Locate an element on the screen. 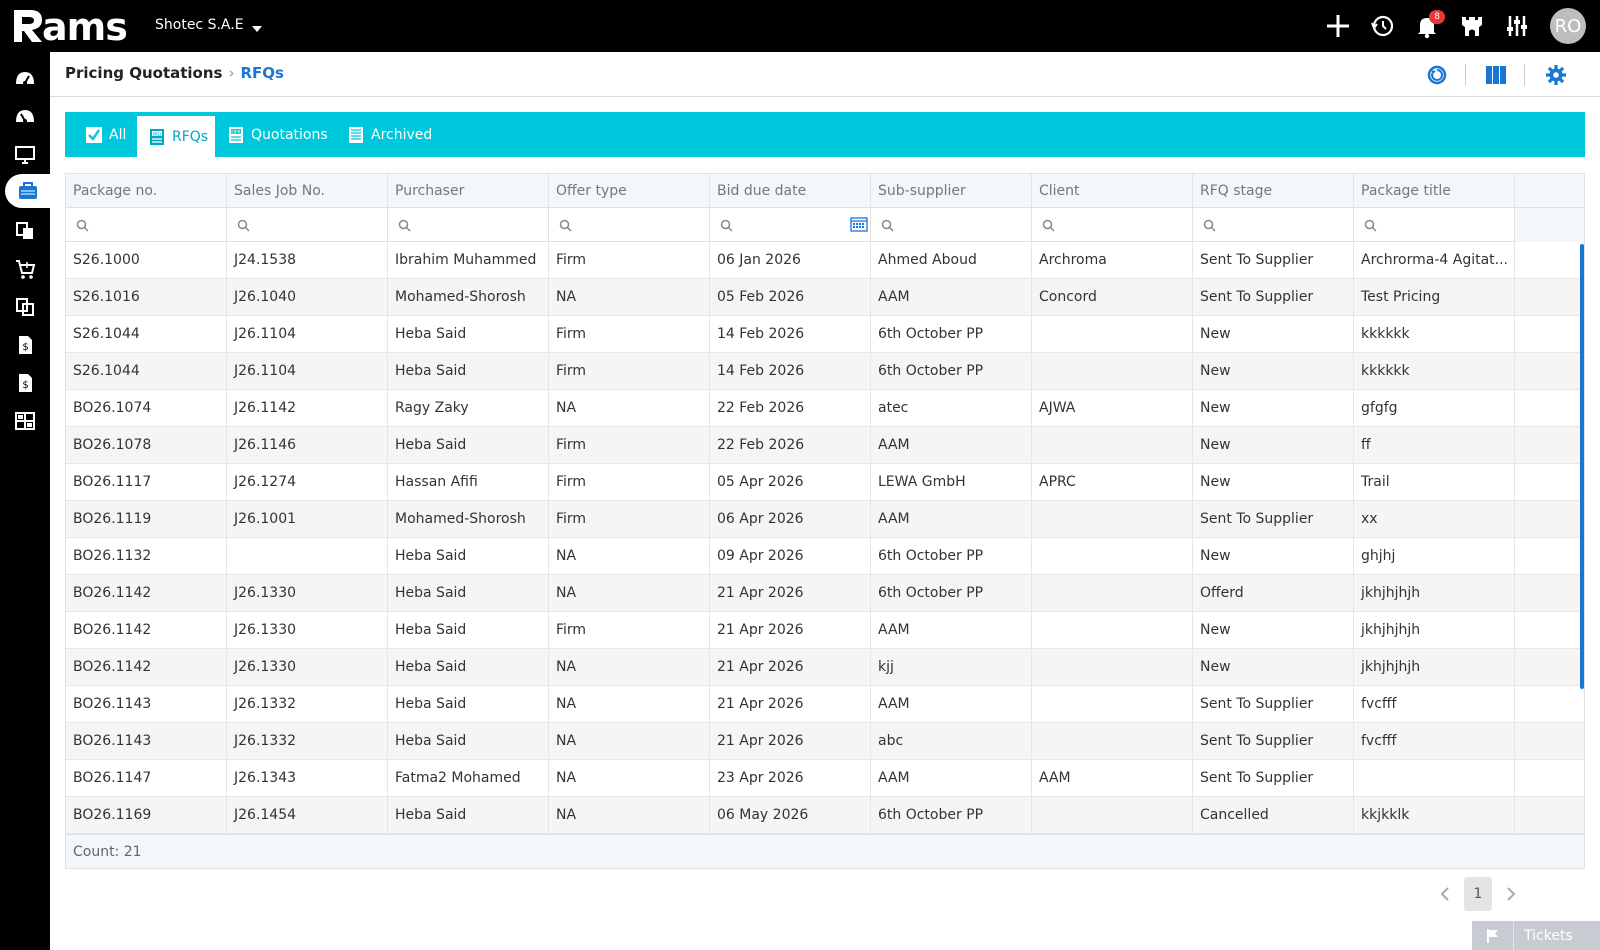 Image resolution: width=1600 pixels, height=950 pixels. column-header-client: Client is located at coordinates (1112, 191).